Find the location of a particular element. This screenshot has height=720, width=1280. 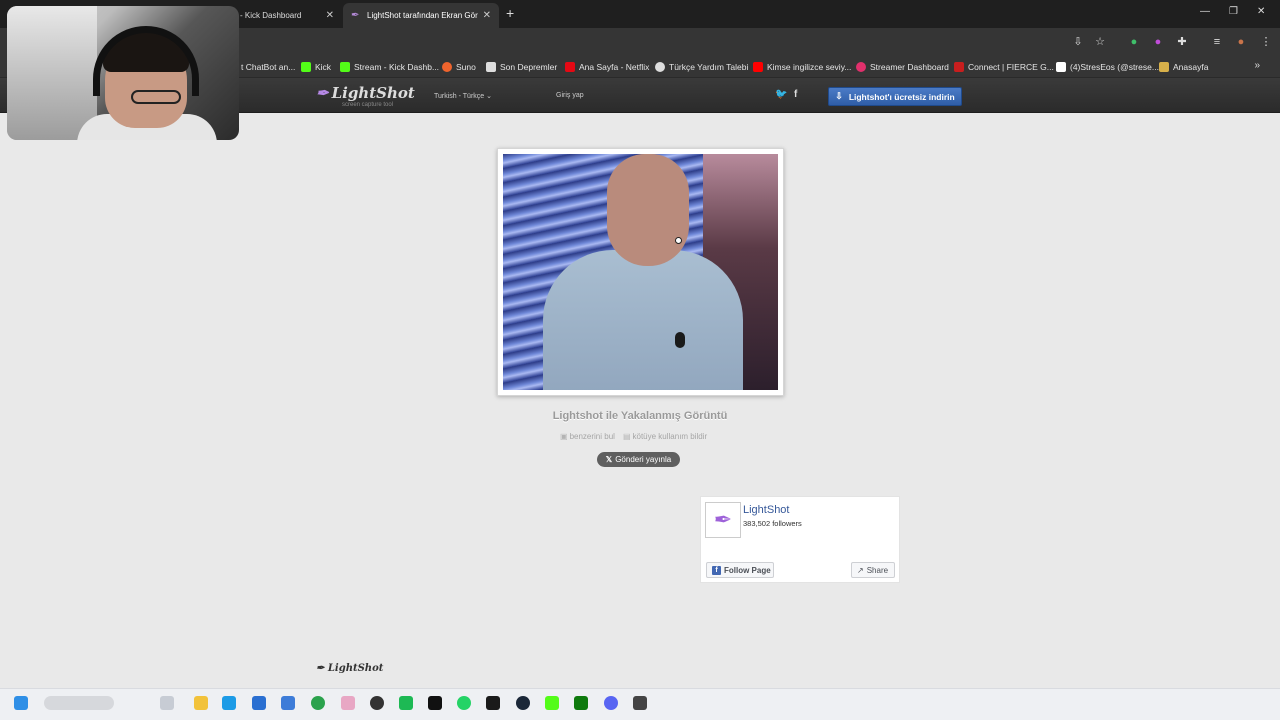

dashboard-icon is located at coordinates (861, 67).